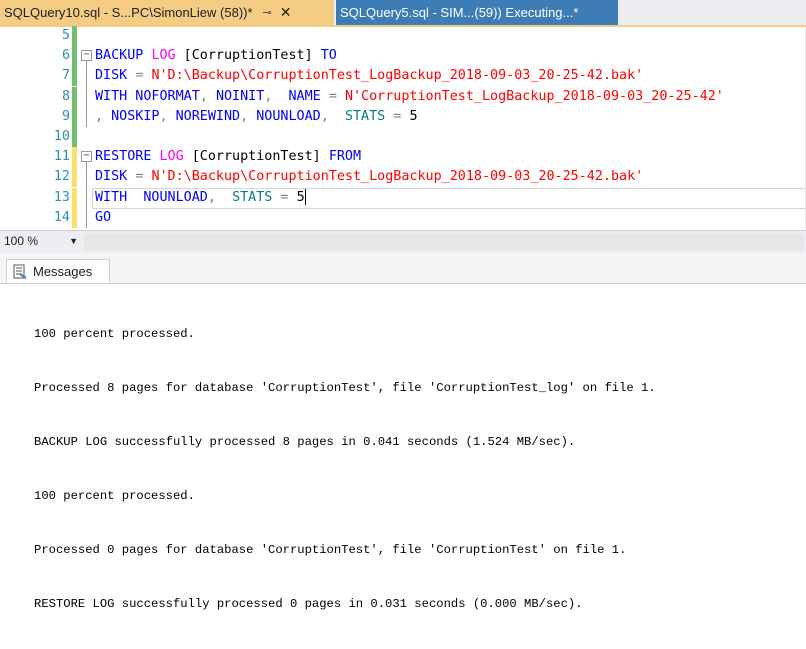 This screenshot has width=806, height=649. What do you see at coordinates (403, 198) in the screenshot?
I see `code-line: 13 WITH NOUNLOAD, STATS = 5` at bounding box center [403, 198].